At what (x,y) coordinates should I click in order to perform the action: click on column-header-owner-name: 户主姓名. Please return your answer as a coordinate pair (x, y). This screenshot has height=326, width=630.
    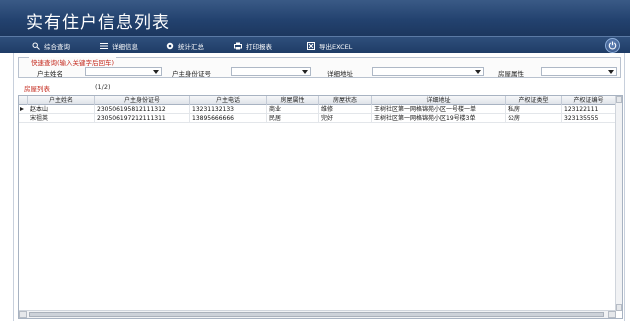
    Looking at the image, I should click on (61, 100).